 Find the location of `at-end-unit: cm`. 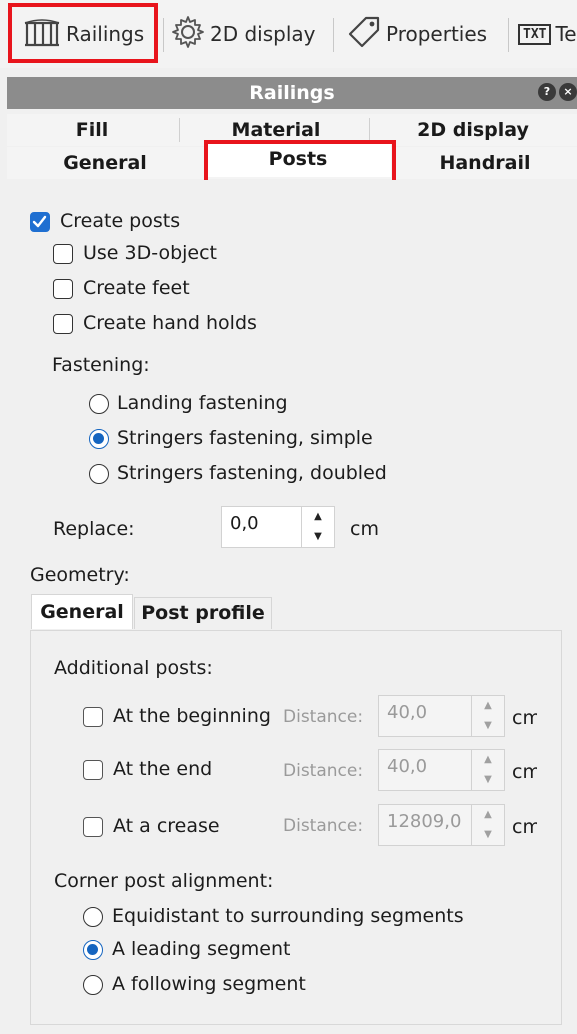

at-end-unit: cm is located at coordinates (524, 772).